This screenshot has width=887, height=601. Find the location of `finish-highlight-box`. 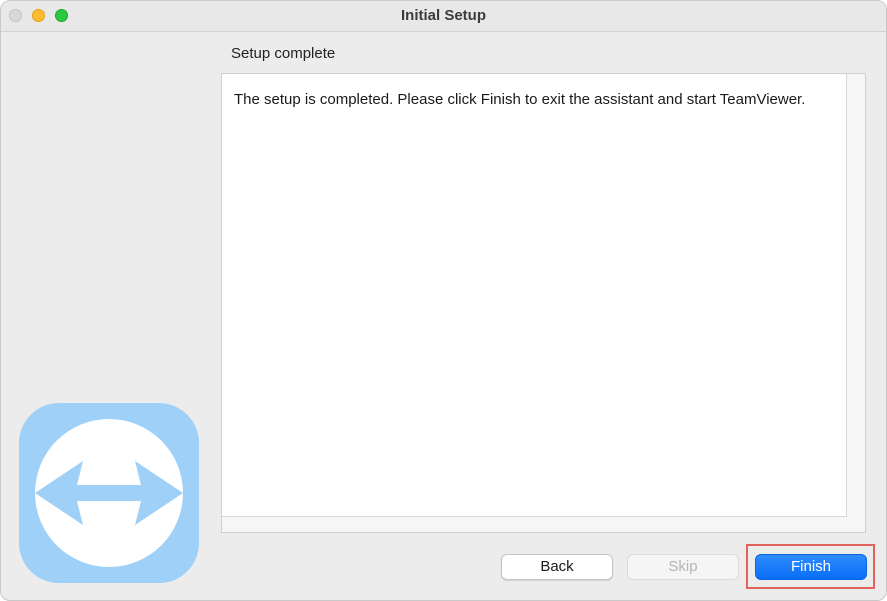

finish-highlight-box is located at coordinates (810, 566).